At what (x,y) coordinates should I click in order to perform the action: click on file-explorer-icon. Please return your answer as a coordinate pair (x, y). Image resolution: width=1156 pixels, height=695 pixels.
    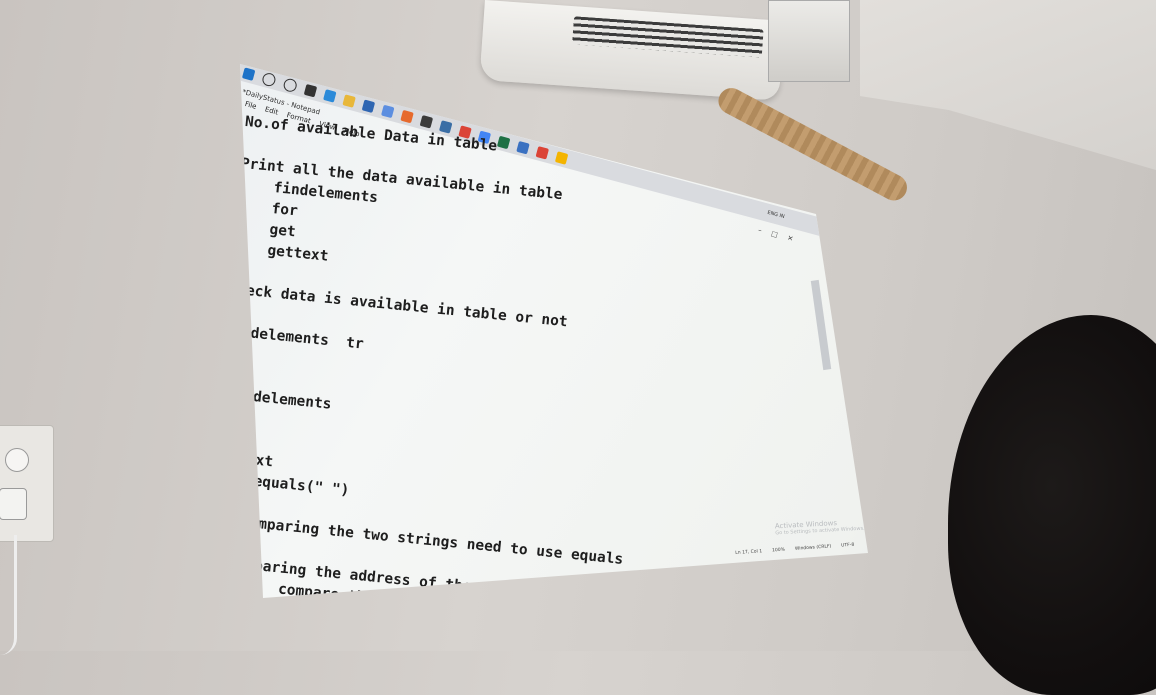
    Looking at the image, I should click on (349, 100).